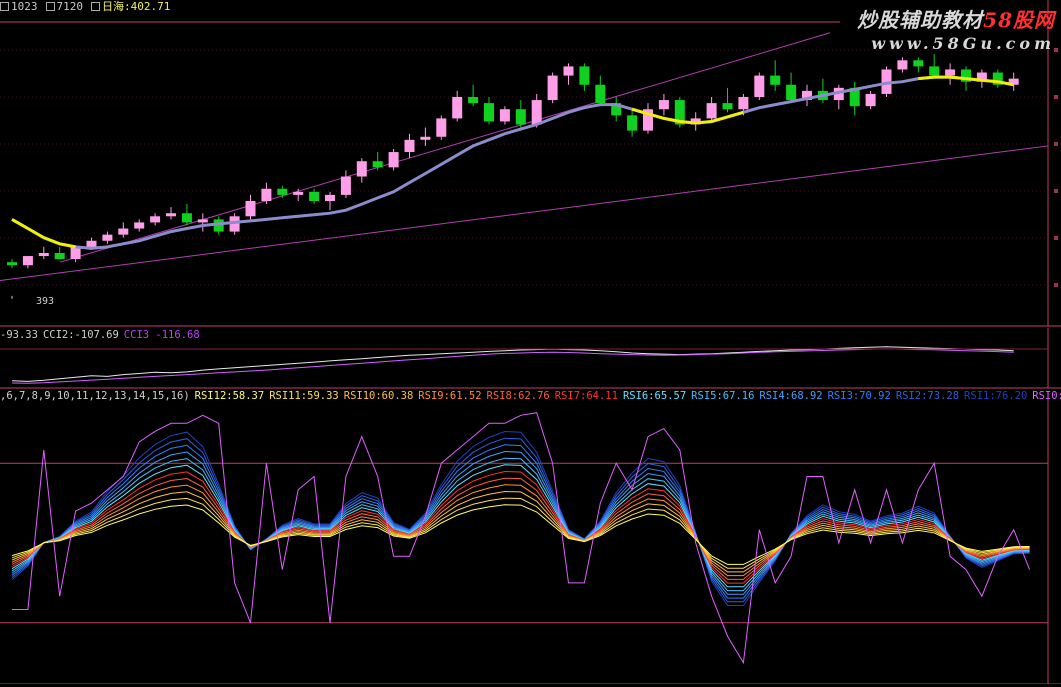 The height and width of the screenshot is (687, 1061). Describe the element at coordinates (70, 6) in the screenshot. I see `status-value-2: 7120` at that location.